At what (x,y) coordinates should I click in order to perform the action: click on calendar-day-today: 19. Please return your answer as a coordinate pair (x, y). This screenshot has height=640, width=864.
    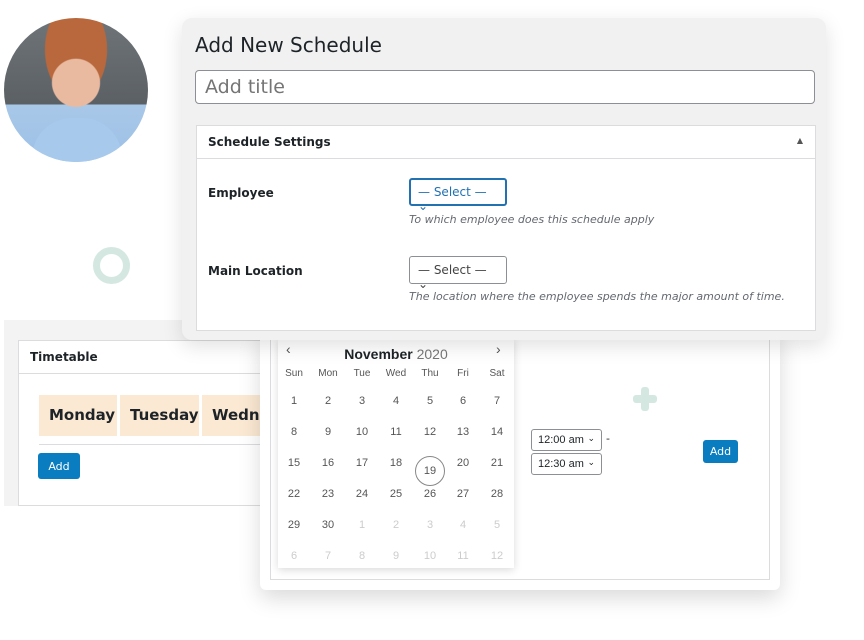
    Looking at the image, I should click on (430, 471).